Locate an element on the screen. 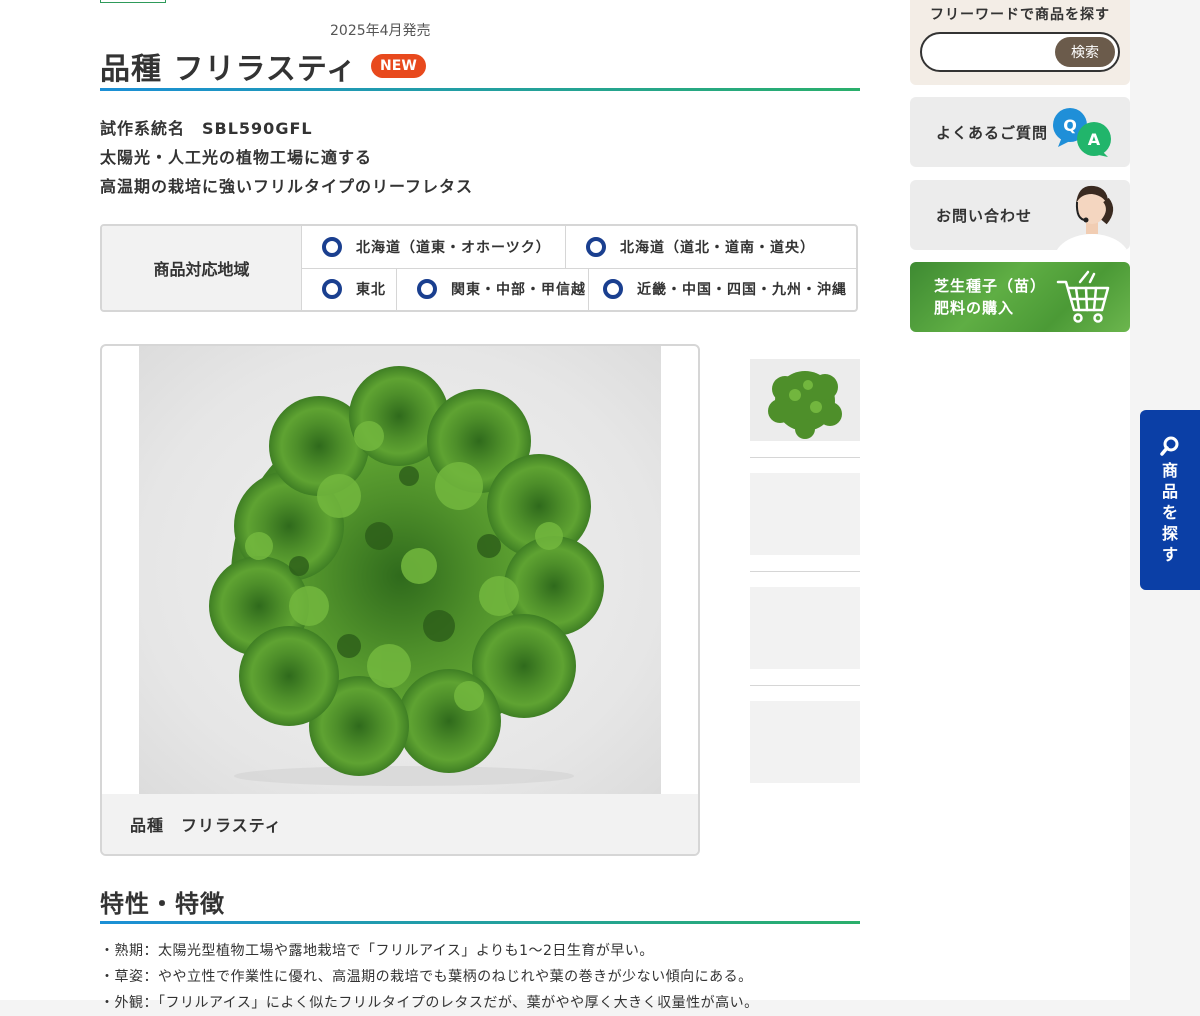  search-input: 検索 is located at coordinates (1020, 52).